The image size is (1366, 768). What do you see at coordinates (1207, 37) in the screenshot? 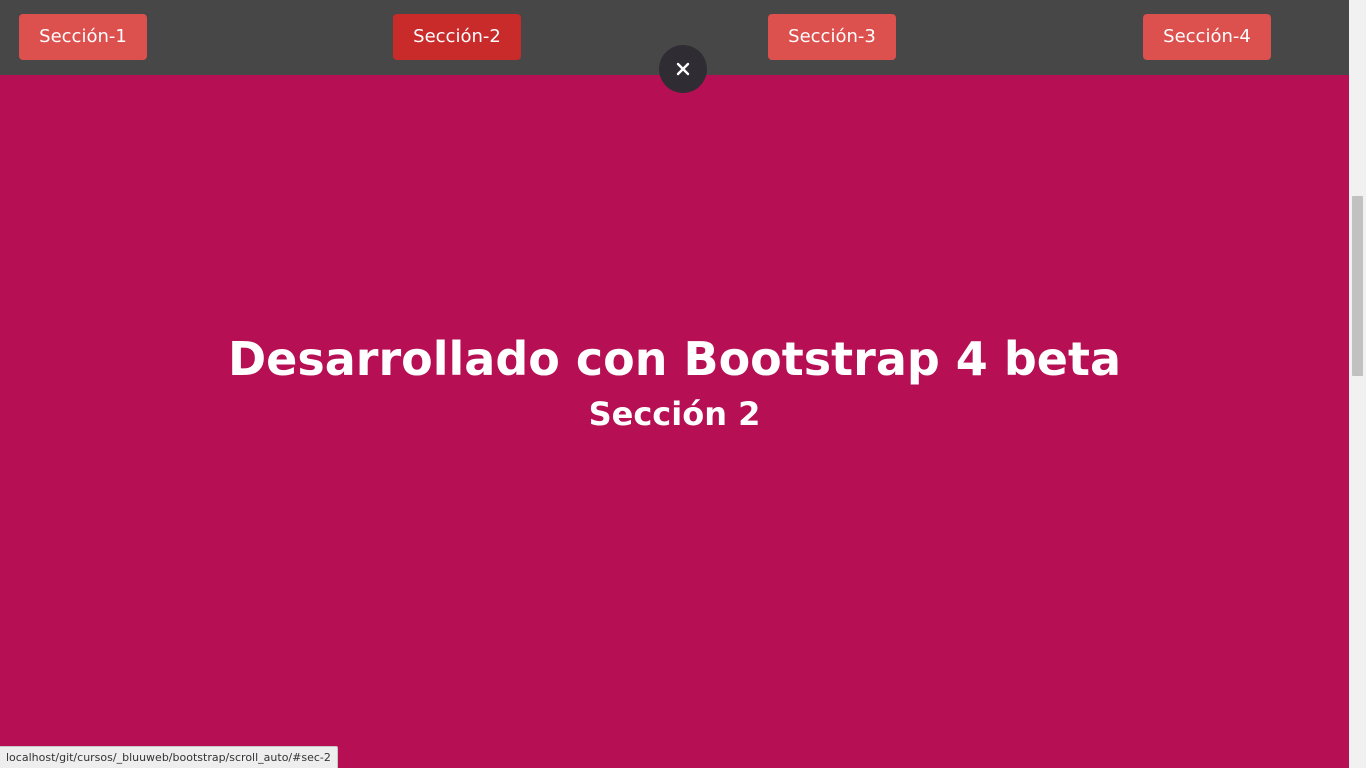
I see `nav-button-seccion-4: Sección-4` at bounding box center [1207, 37].